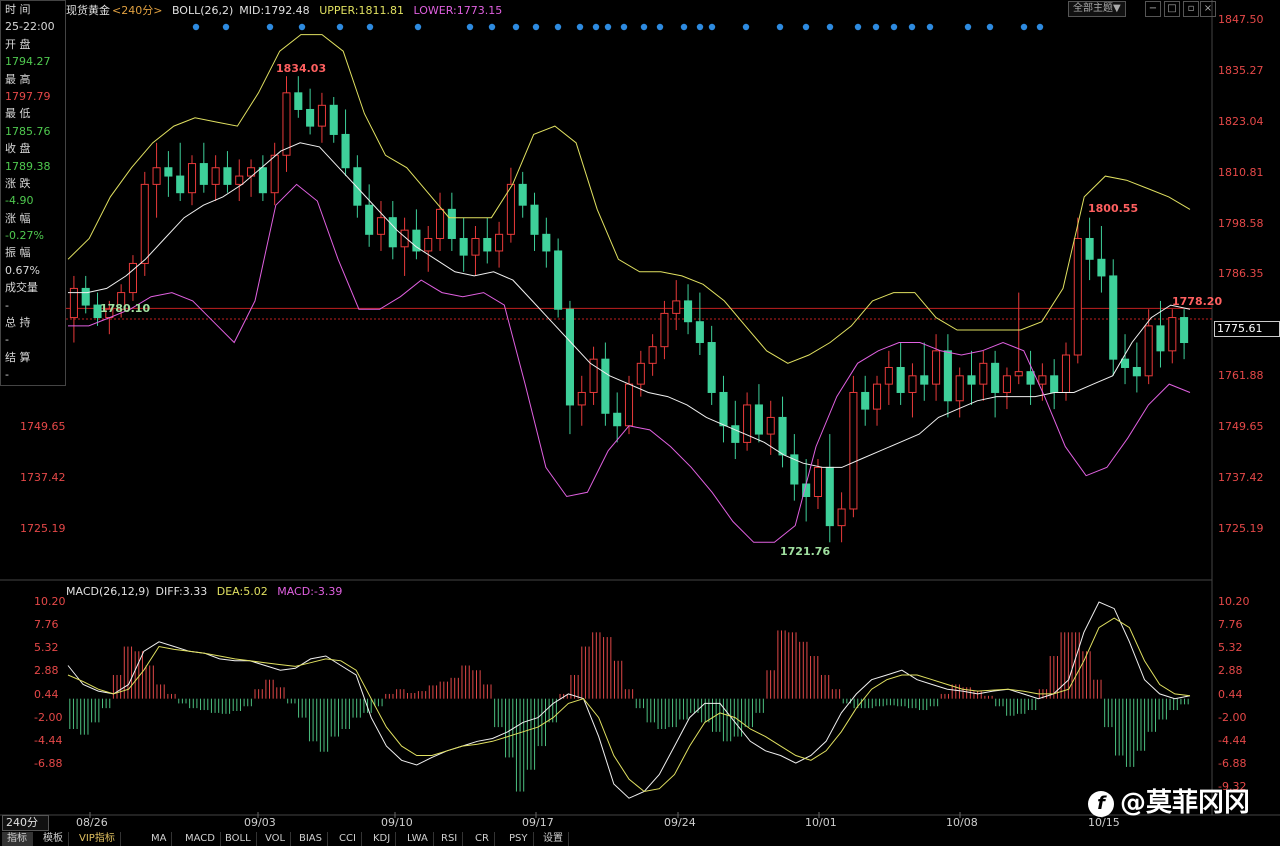  Describe the element at coordinates (1153, 9) in the screenshot. I see `minimize-icon: −` at that location.